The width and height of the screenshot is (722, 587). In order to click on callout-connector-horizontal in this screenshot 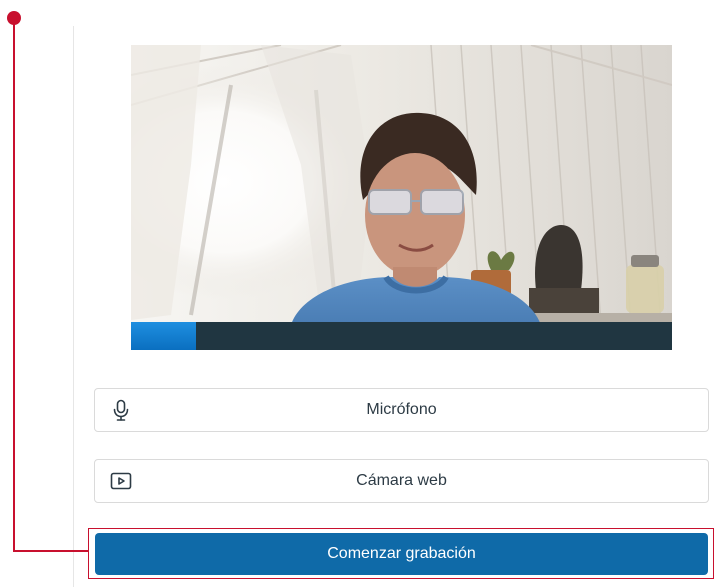, I will do `click(51, 551)`.